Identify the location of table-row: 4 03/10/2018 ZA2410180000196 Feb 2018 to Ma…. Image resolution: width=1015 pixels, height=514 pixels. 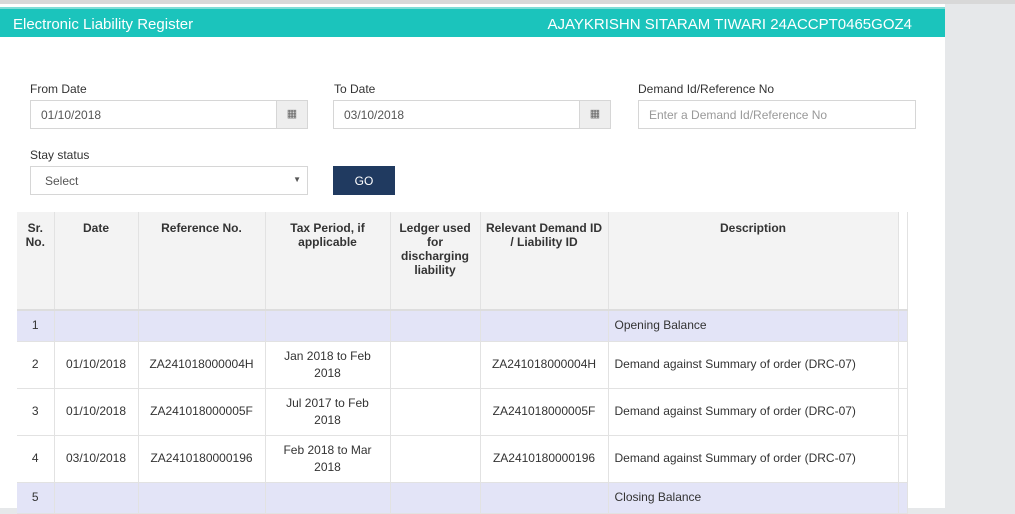
(462, 459).